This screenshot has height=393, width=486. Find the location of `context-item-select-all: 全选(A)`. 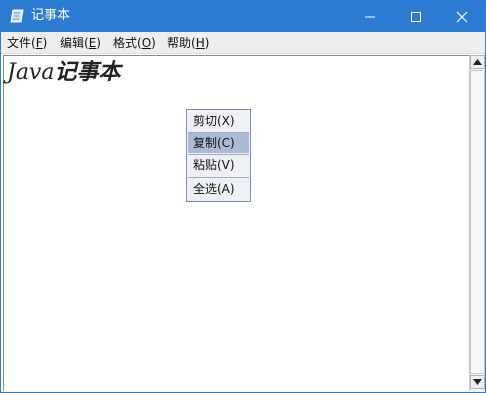

context-item-select-all: 全选(A) is located at coordinates (218, 189).